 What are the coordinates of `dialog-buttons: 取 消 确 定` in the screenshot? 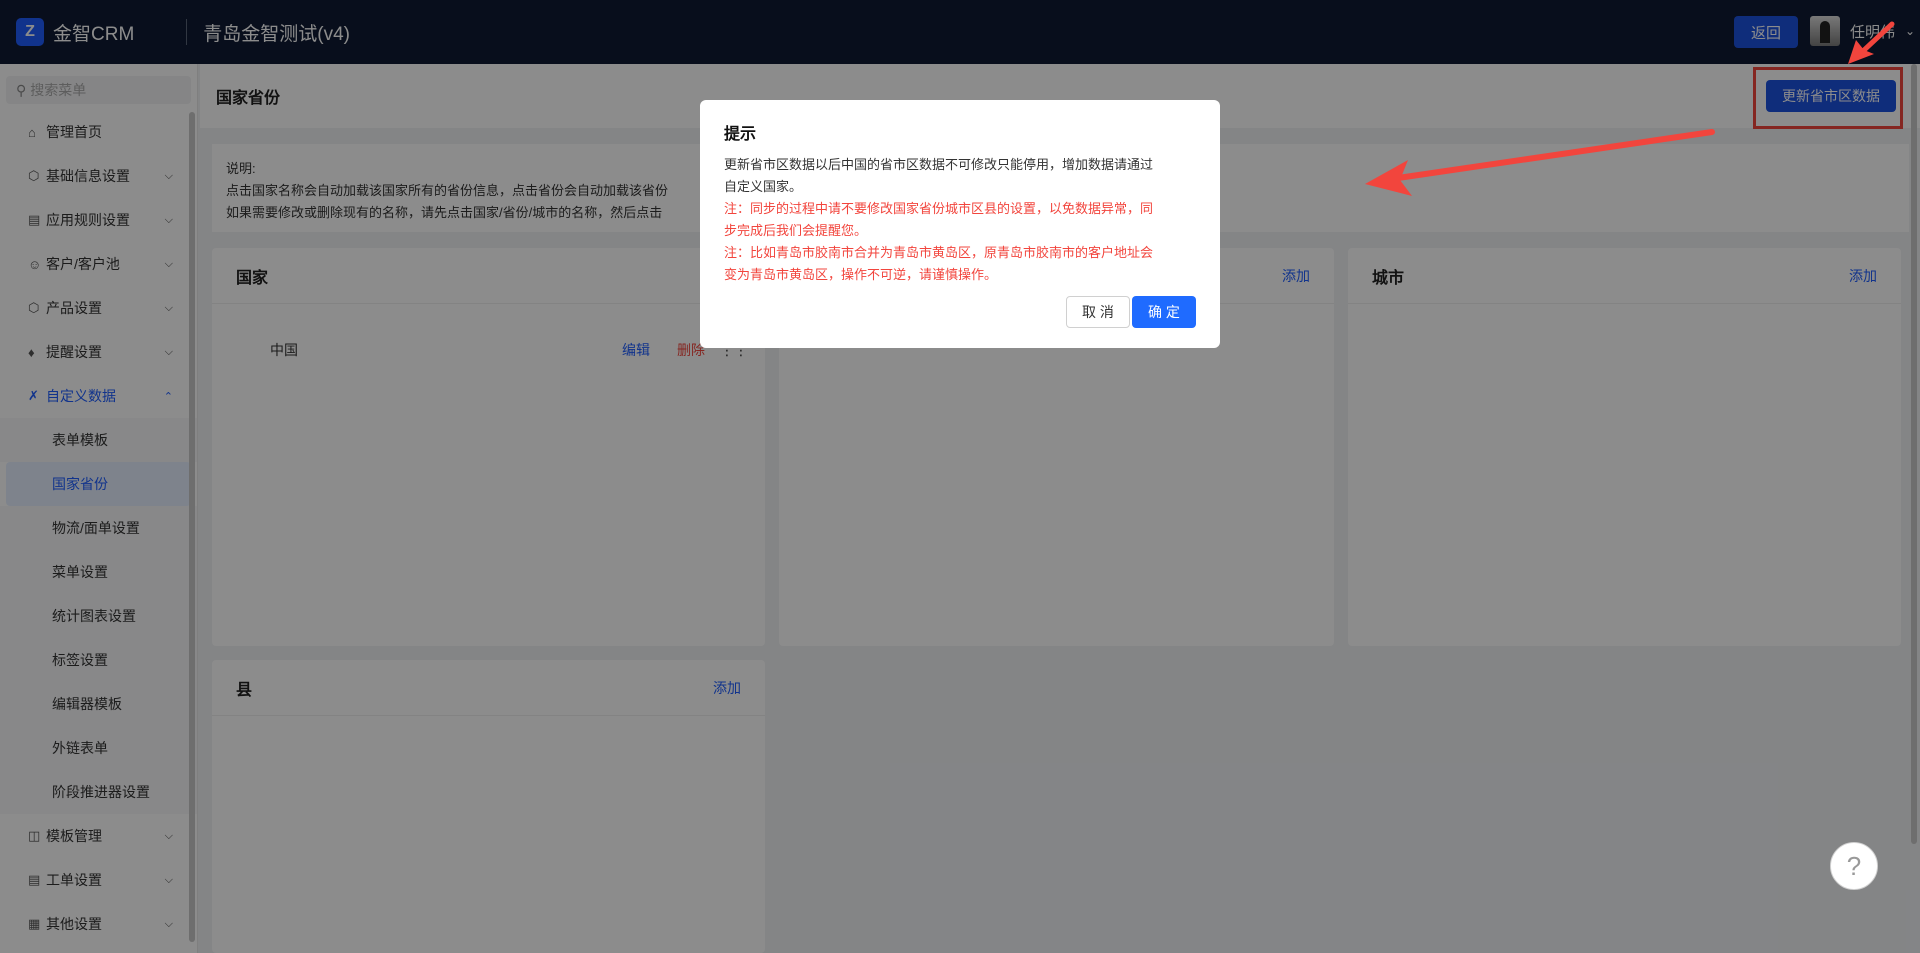 It's located at (1131, 312).